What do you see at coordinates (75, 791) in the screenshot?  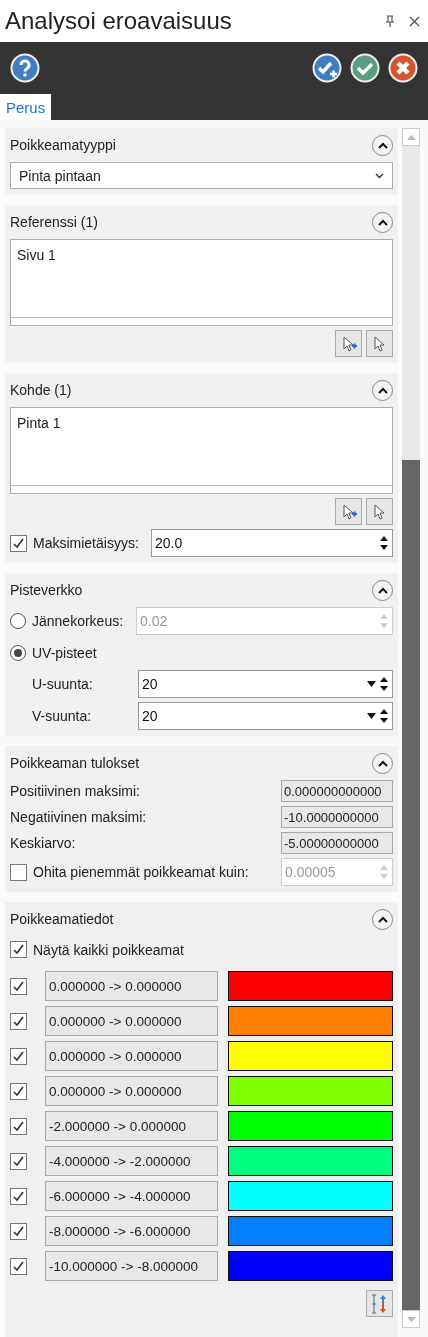 I see `result-label: Positiivinen maksimi:` at bounding box center [75, 791].